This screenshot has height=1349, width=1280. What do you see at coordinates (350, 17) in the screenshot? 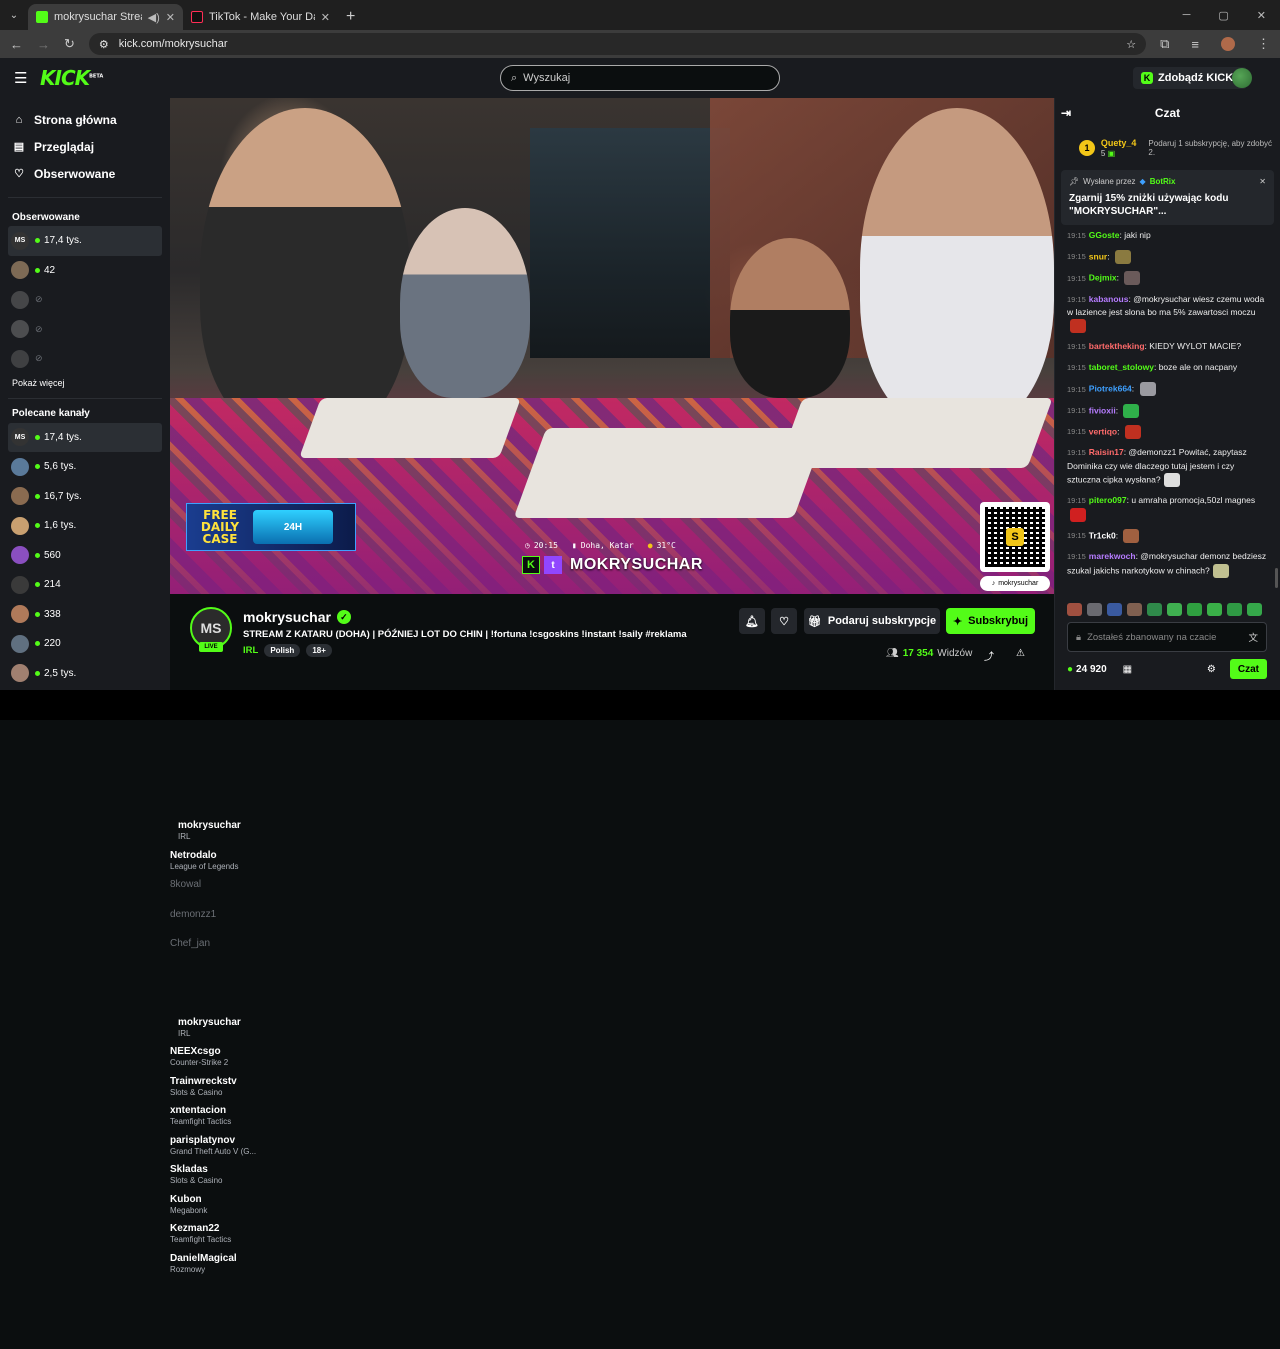
I see `new-tab-button: +` at bounding box center [350, 17].